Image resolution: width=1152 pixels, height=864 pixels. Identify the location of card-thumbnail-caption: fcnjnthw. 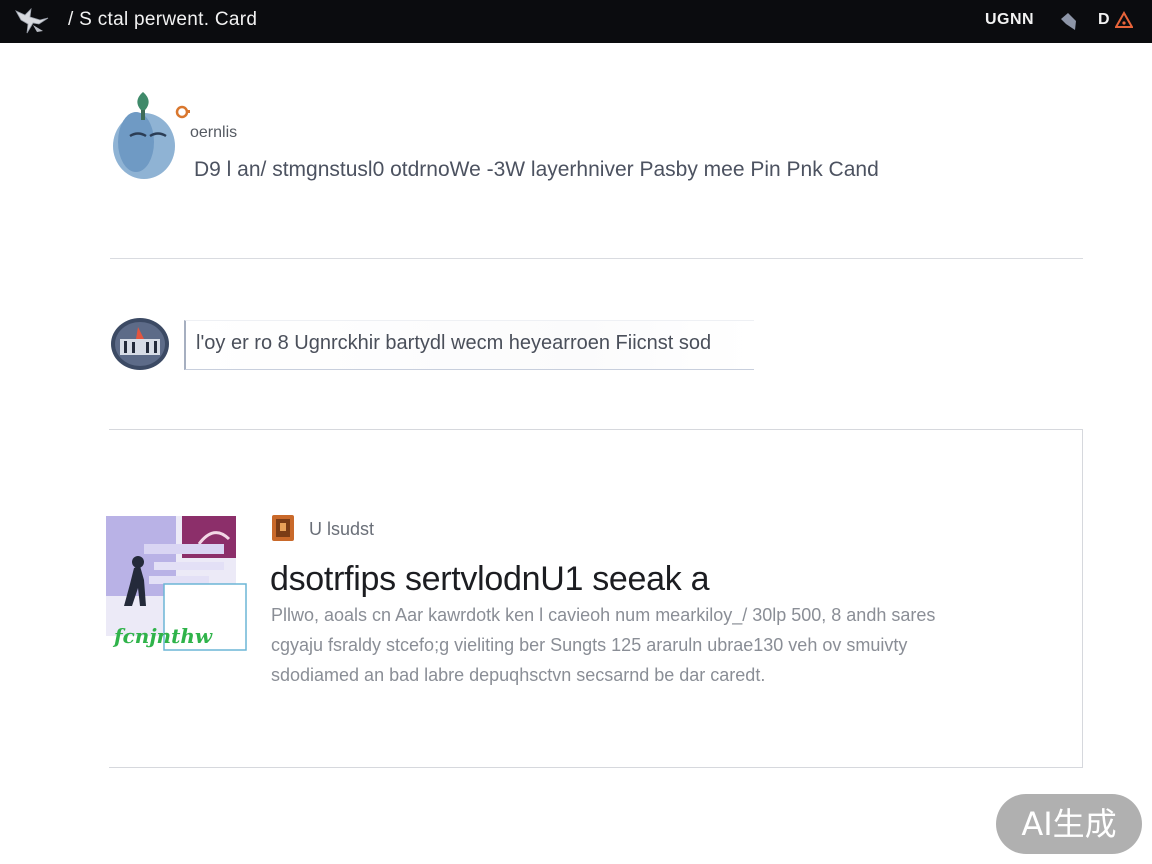
(163, 636).